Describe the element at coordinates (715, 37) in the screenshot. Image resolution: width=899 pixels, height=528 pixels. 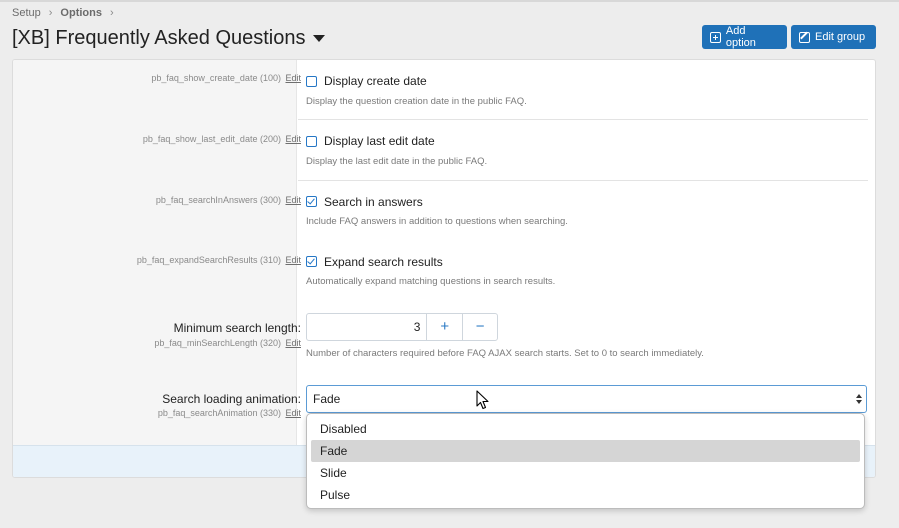
I see `plus-square-icon` at that location.